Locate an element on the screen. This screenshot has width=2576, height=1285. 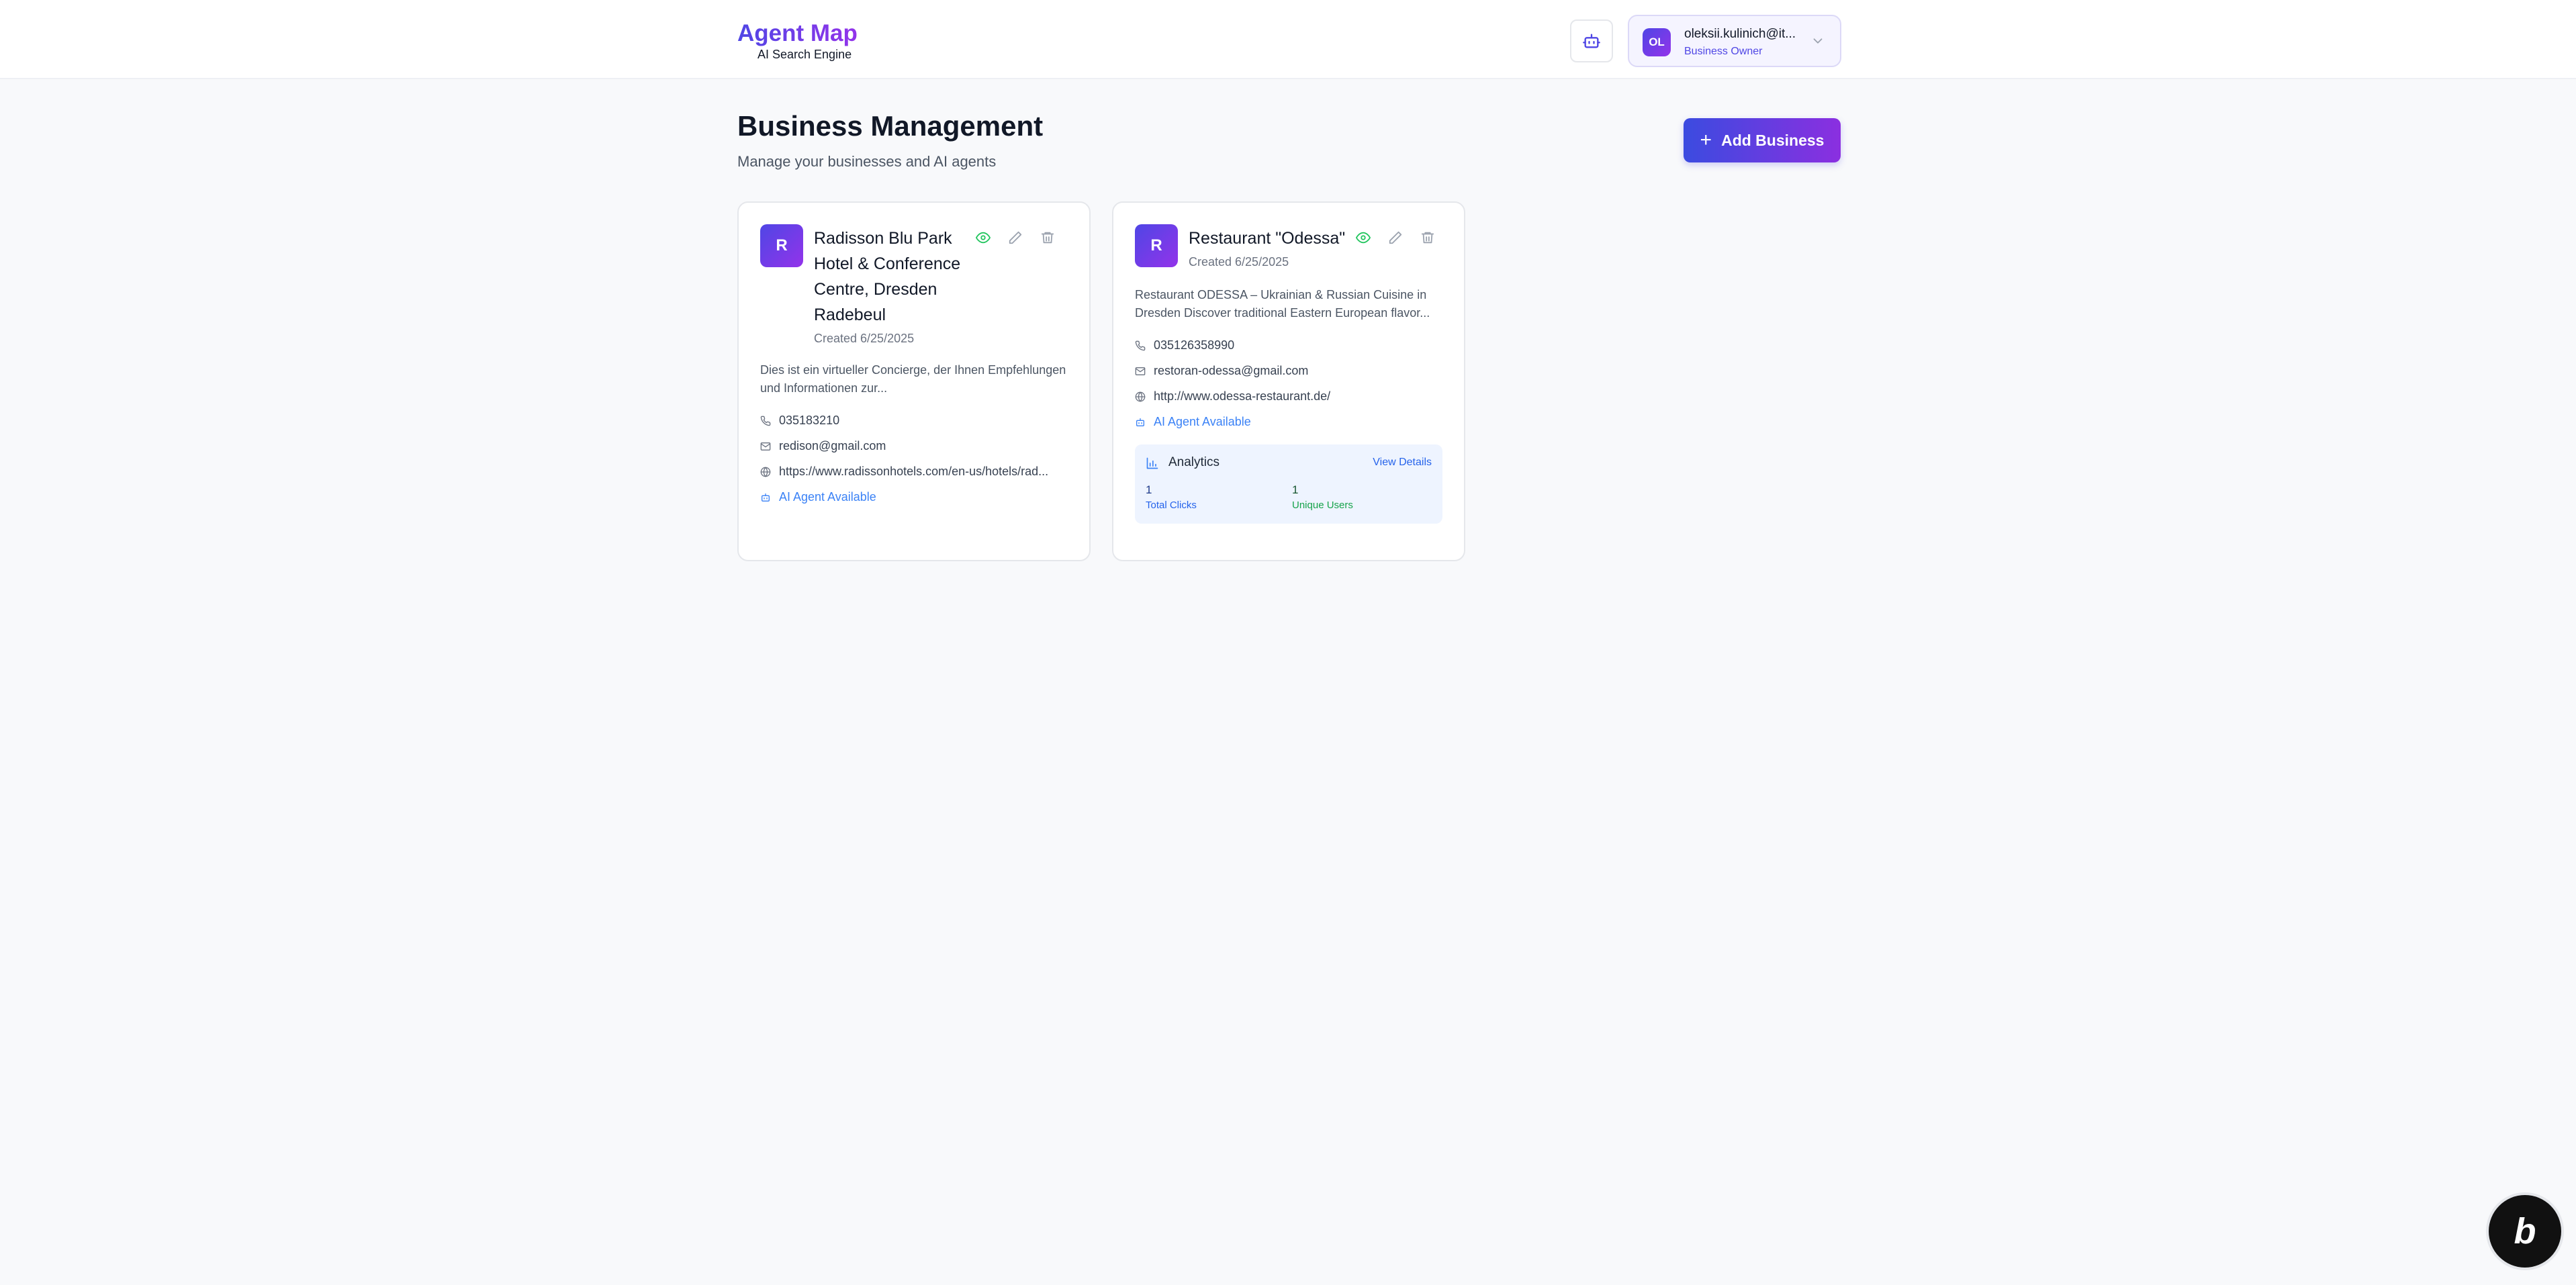
bolt-logo: b is located at coordinates (2525, 1231).